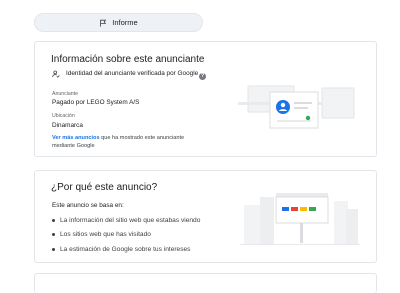 Image resolution: width=400 pixels, height=293 pixels. I want to click on advertiser-card-title: Información sobre este anunciante, so click(128, 59).